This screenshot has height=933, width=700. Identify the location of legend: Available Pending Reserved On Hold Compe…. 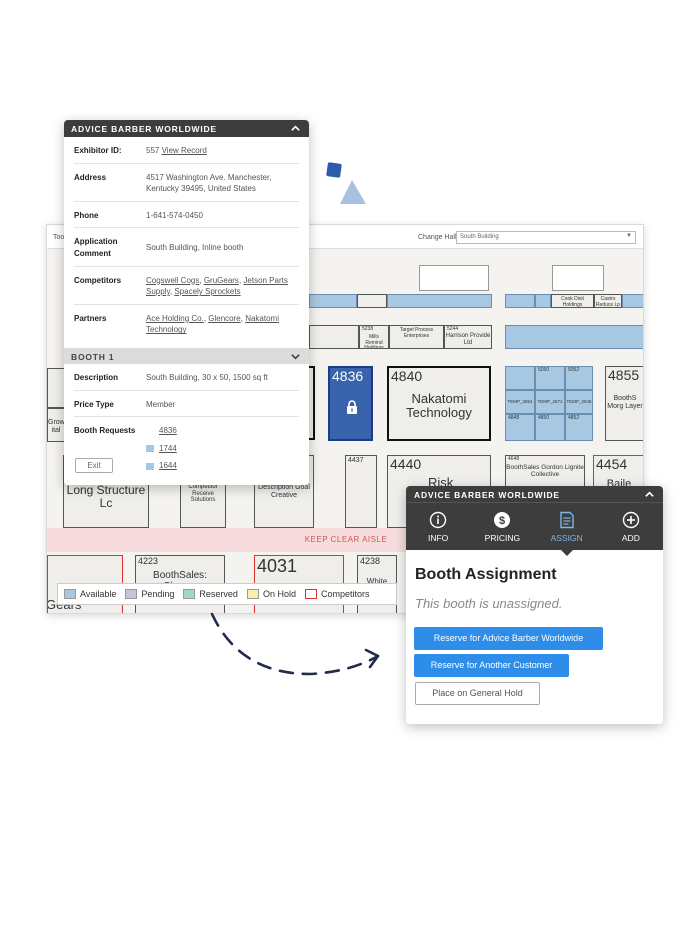
(227, 594).